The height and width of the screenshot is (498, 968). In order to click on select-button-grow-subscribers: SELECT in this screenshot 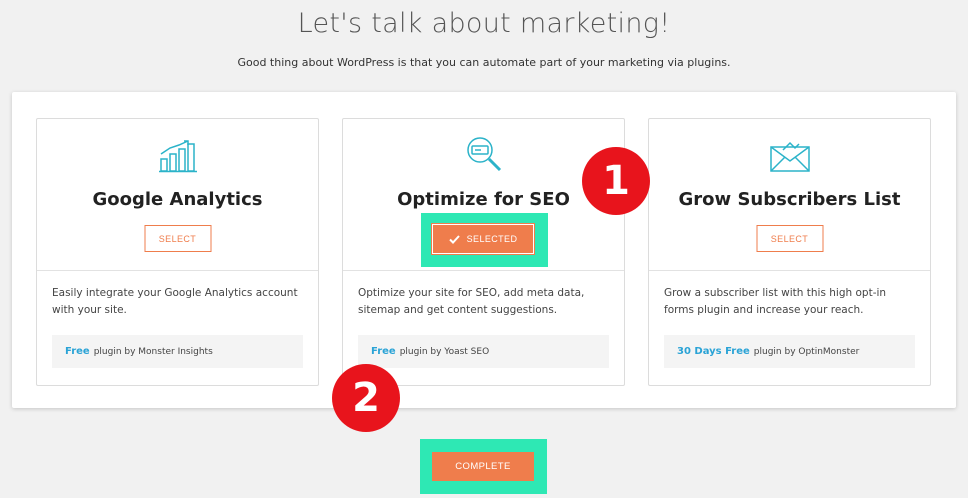, I will do `click(789, 238)`.